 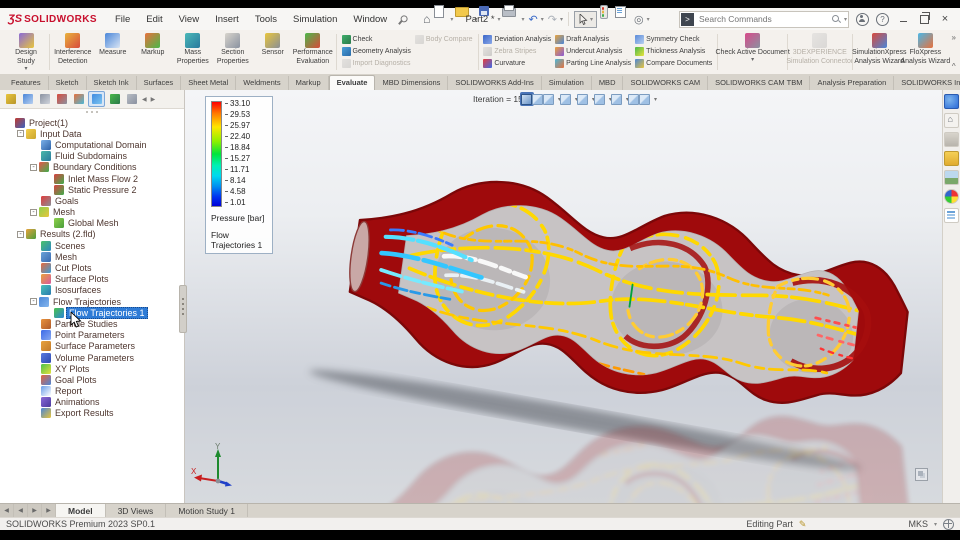 What do you see at coordinates (836, 19) in the screenshot?
I see `search-icon` at bounding box center [836, 19].